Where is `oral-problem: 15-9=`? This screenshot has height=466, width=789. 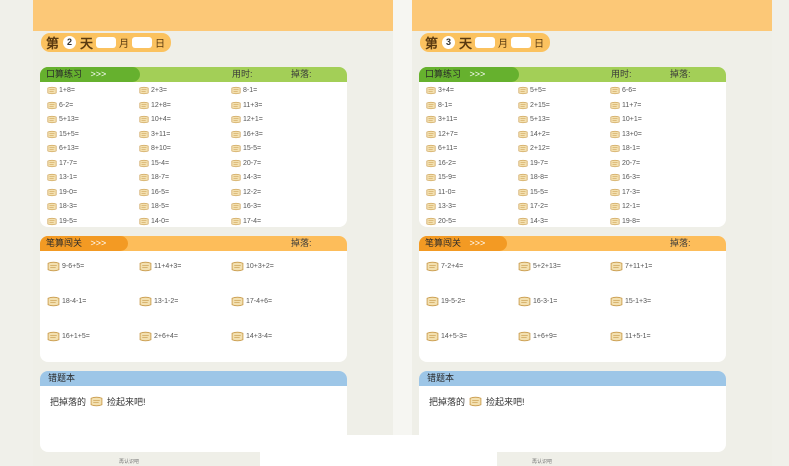
oral-problem: 15-9= is located at coordinates (441, 177).